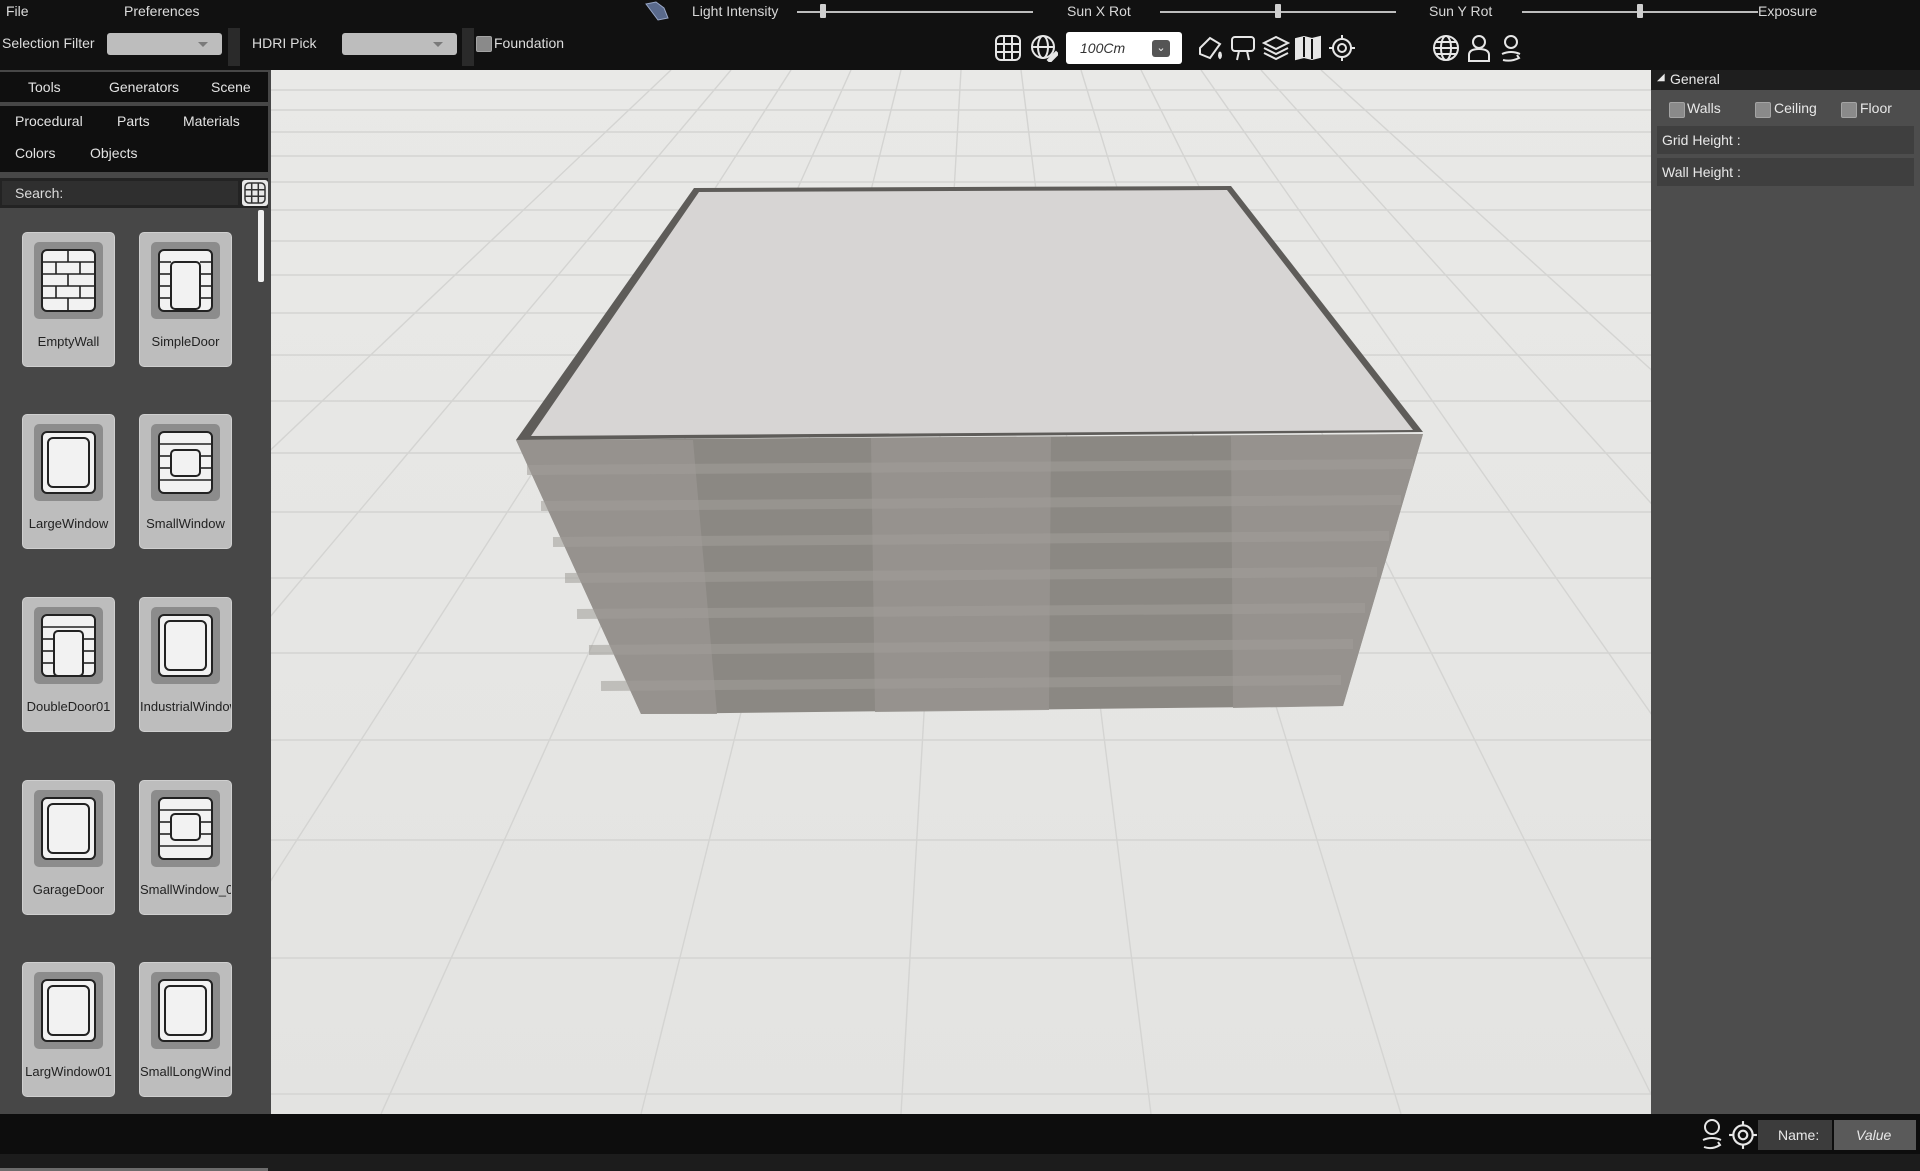 This screenshot has height=1171, width=1920. I want to click on tab-materials: Materials, so click(211, 121).